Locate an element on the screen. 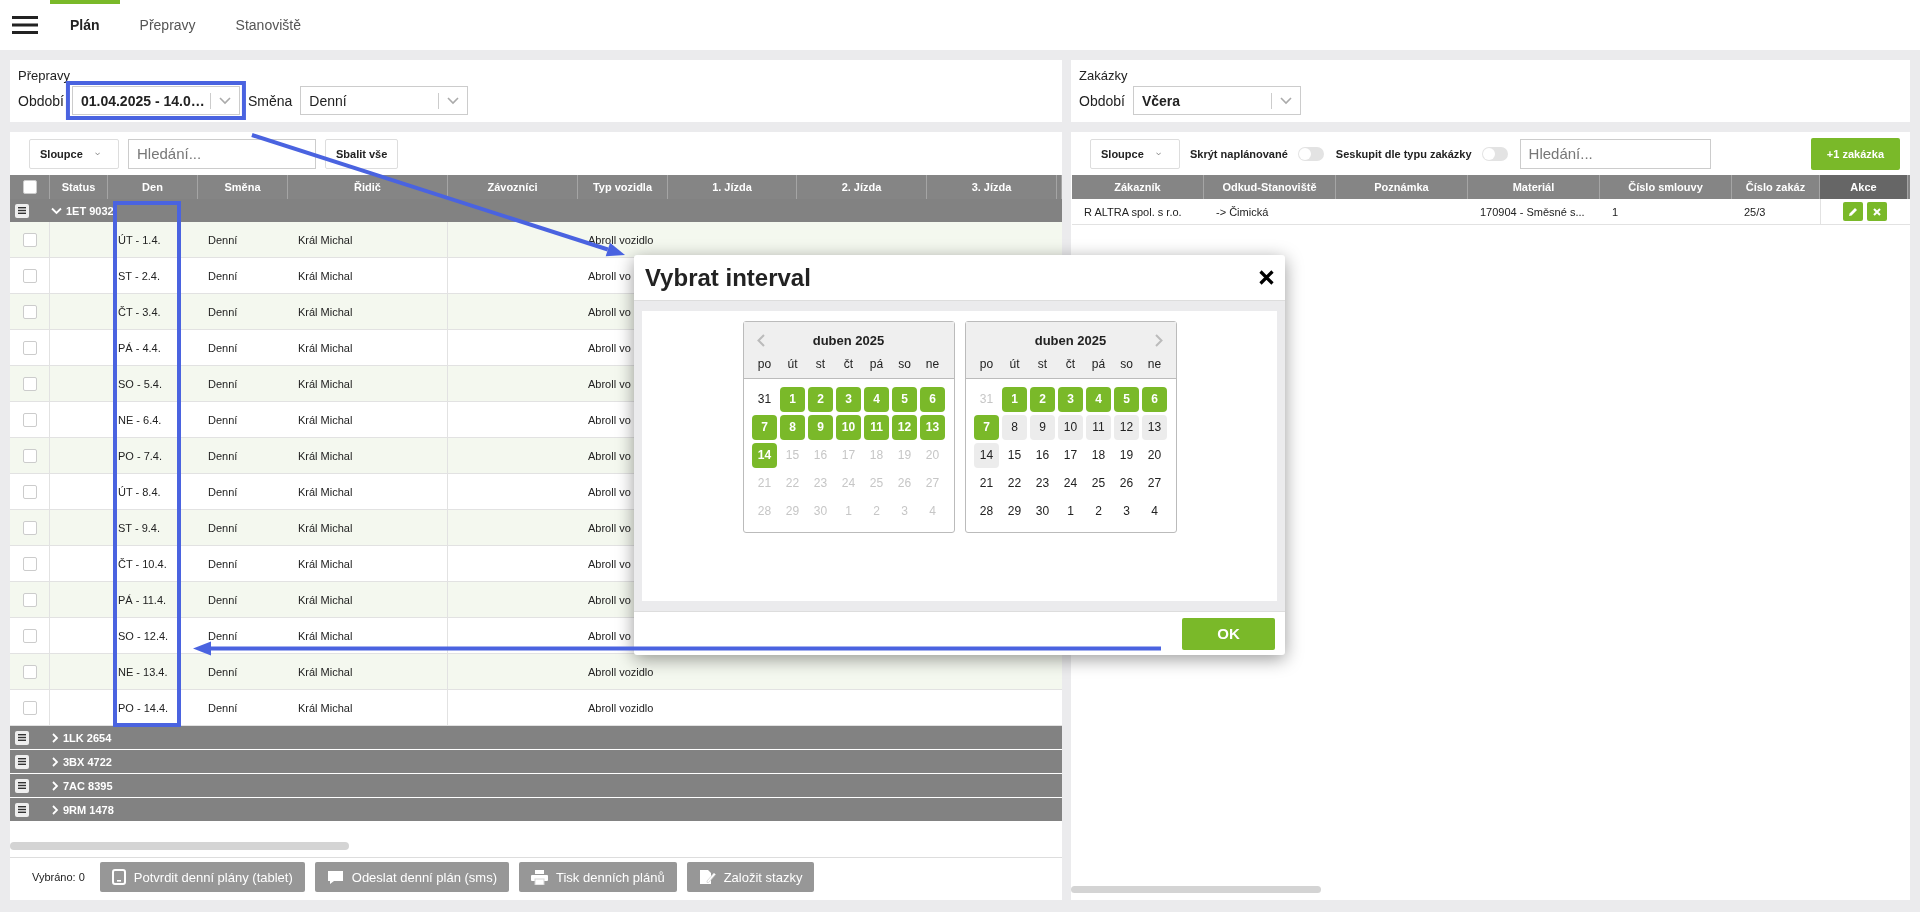  calendar-day: 15 is located at coordinates (1014, 455).